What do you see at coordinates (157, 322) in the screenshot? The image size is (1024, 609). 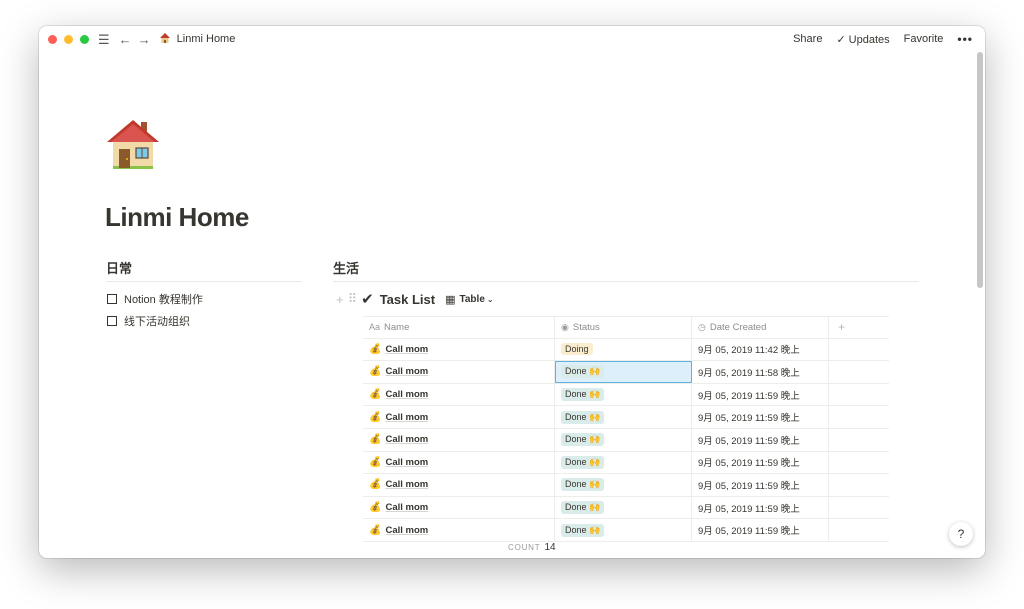 I see `todo-label: 线下活动组织` at bounding box center [157, 322].